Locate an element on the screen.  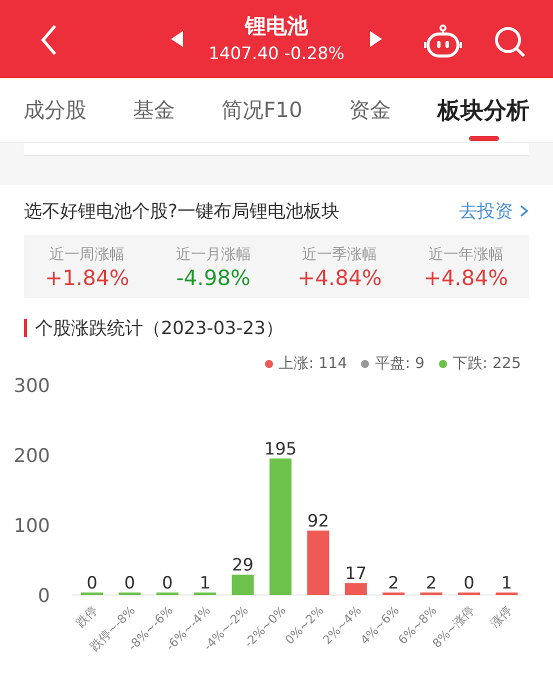
robot-icon is located at coordinates (443, 41).